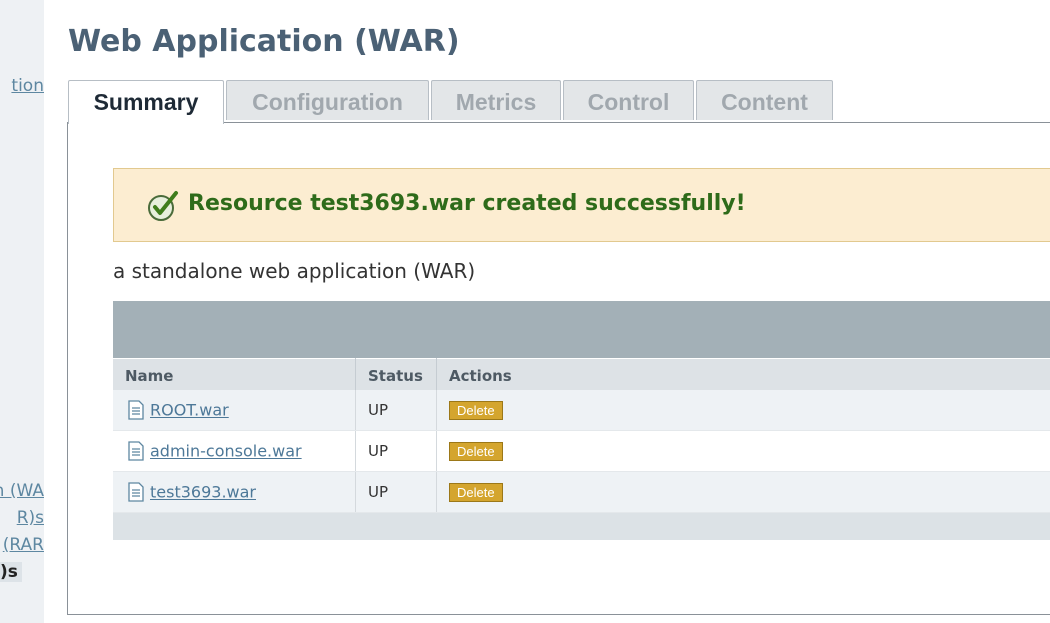 The image size is (1050, 623). What do you see at coordinates (496, 100) in the screenshot?
I see `tab-metrics: Metrics` at bounding box center [496, 100].